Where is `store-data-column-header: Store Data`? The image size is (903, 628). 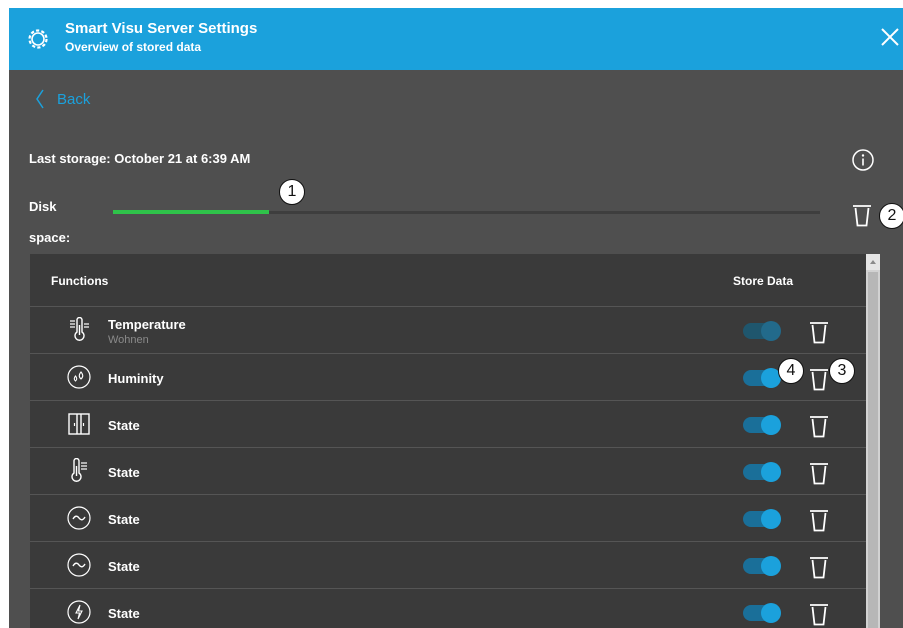
store-data-column-header: Store Data is located at coordinates (763, 281).